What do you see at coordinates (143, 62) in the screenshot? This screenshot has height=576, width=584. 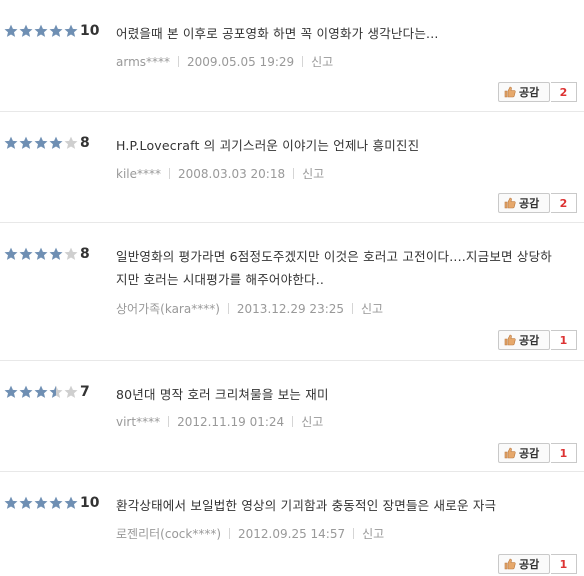 I see `review-user: arms****` at bounding box center [143, 62].